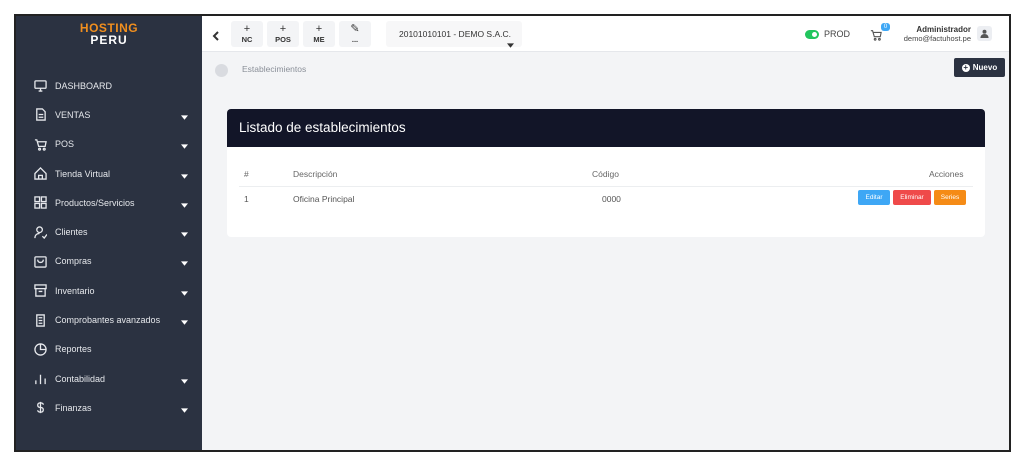 This screenshot has width=1024, height=466. Describe the element at coordinates (965, 67) in the screenshot. I see `plus-circle-icon: +` at that location.